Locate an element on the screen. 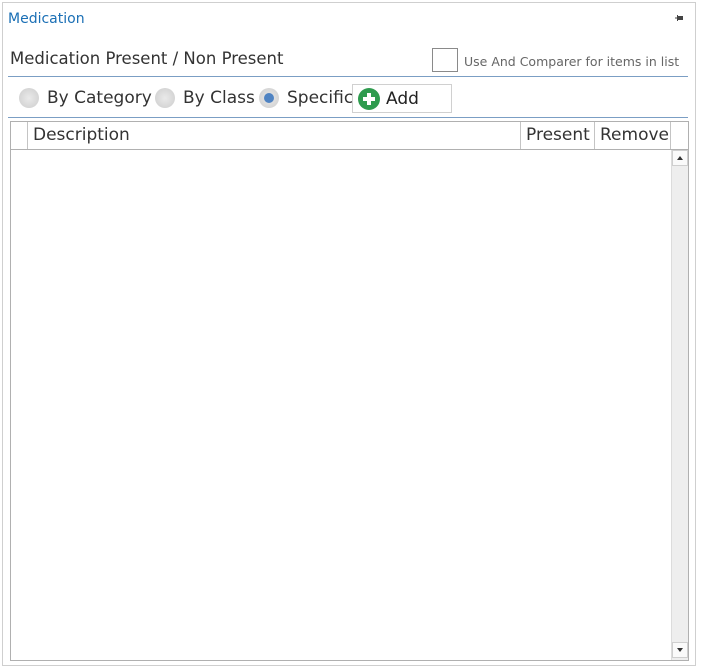 This screenshot has width=701, height=671. arrow-up-icon is located at coordinates (680, 158).